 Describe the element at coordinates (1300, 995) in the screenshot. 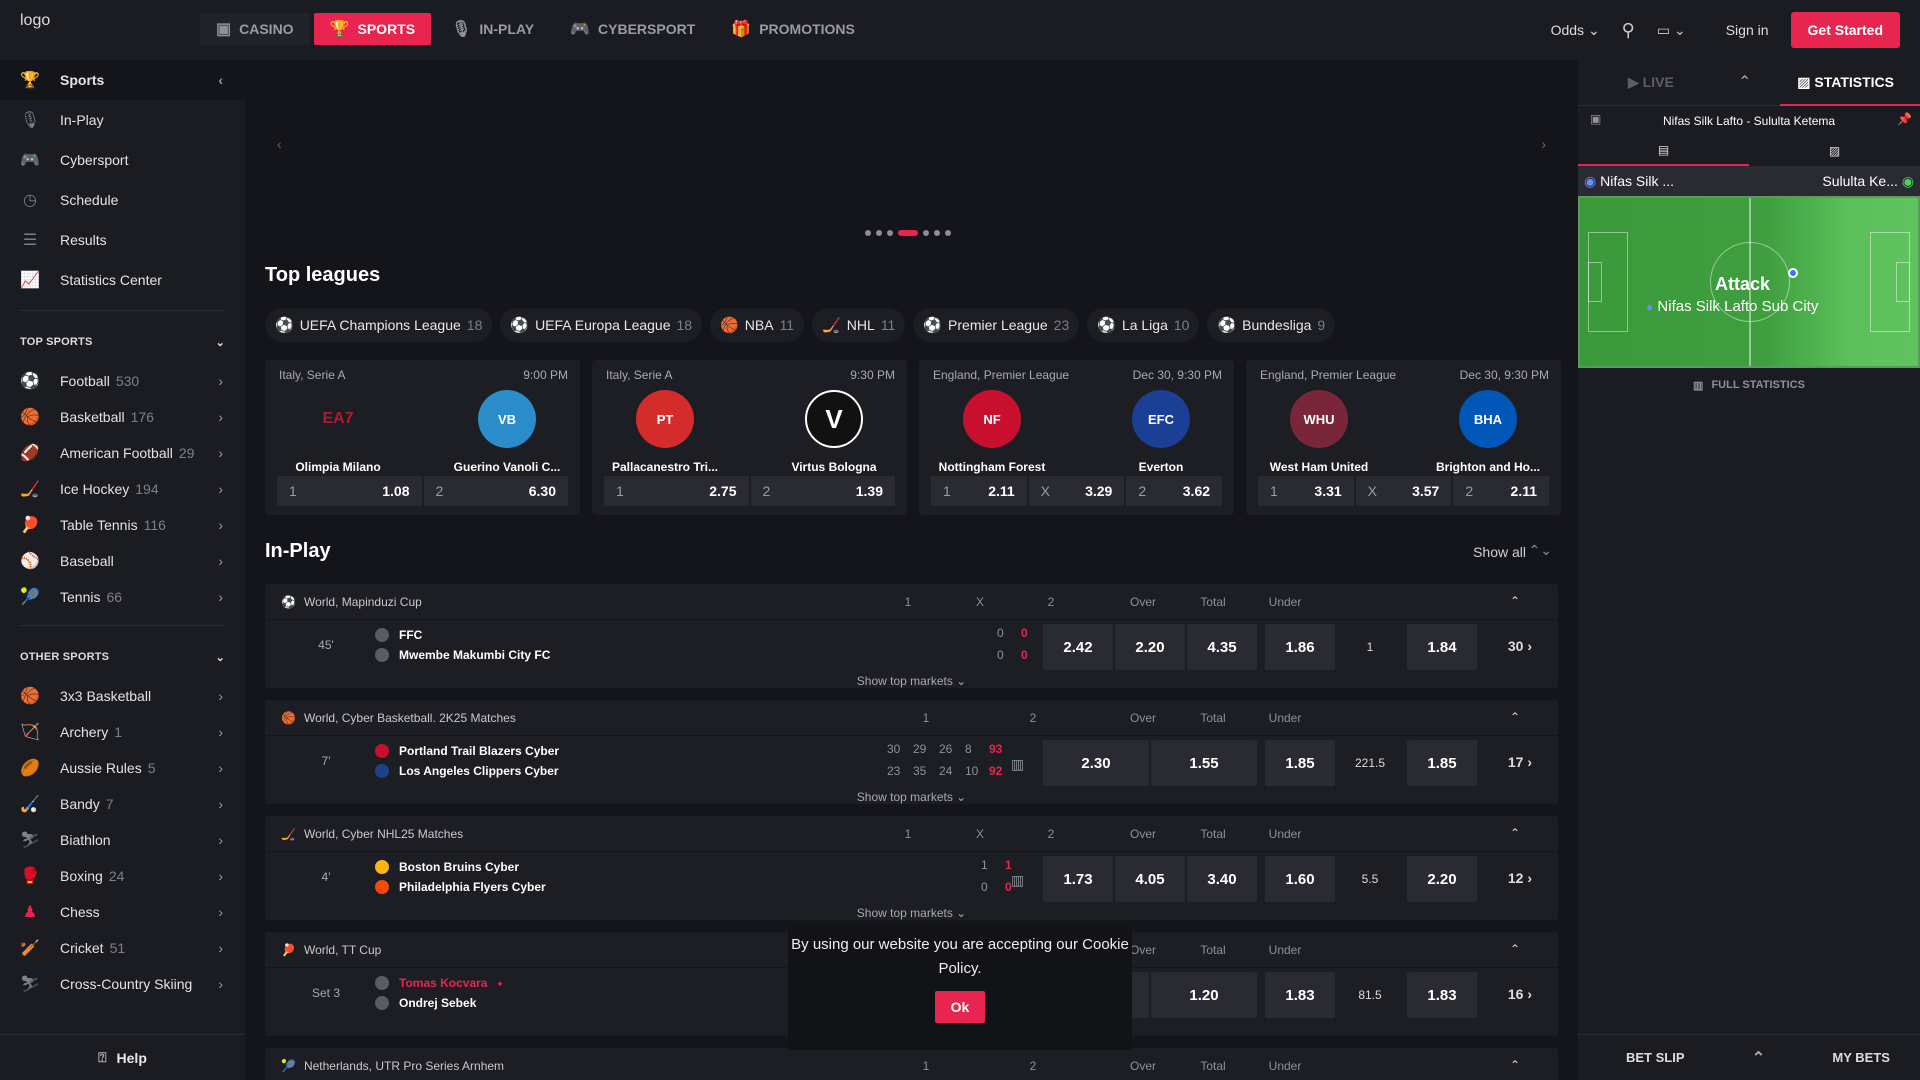

I see `odds-button-over: 1.83` at that location.